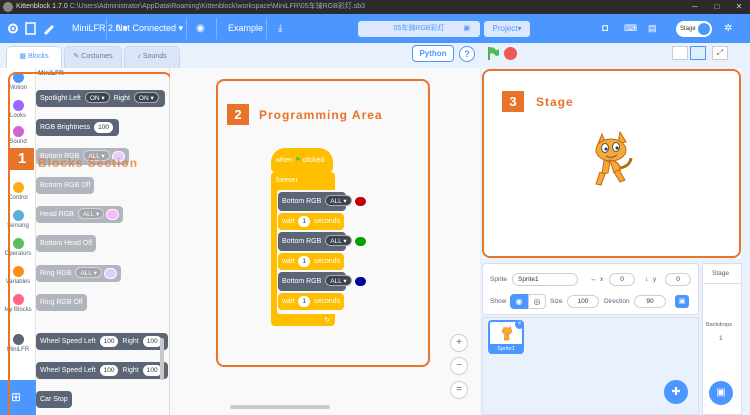 Image resolution: width=750 pixels, height=415 pixels. I want to click on backdrops-label: Backdrops, so click(719, 325).